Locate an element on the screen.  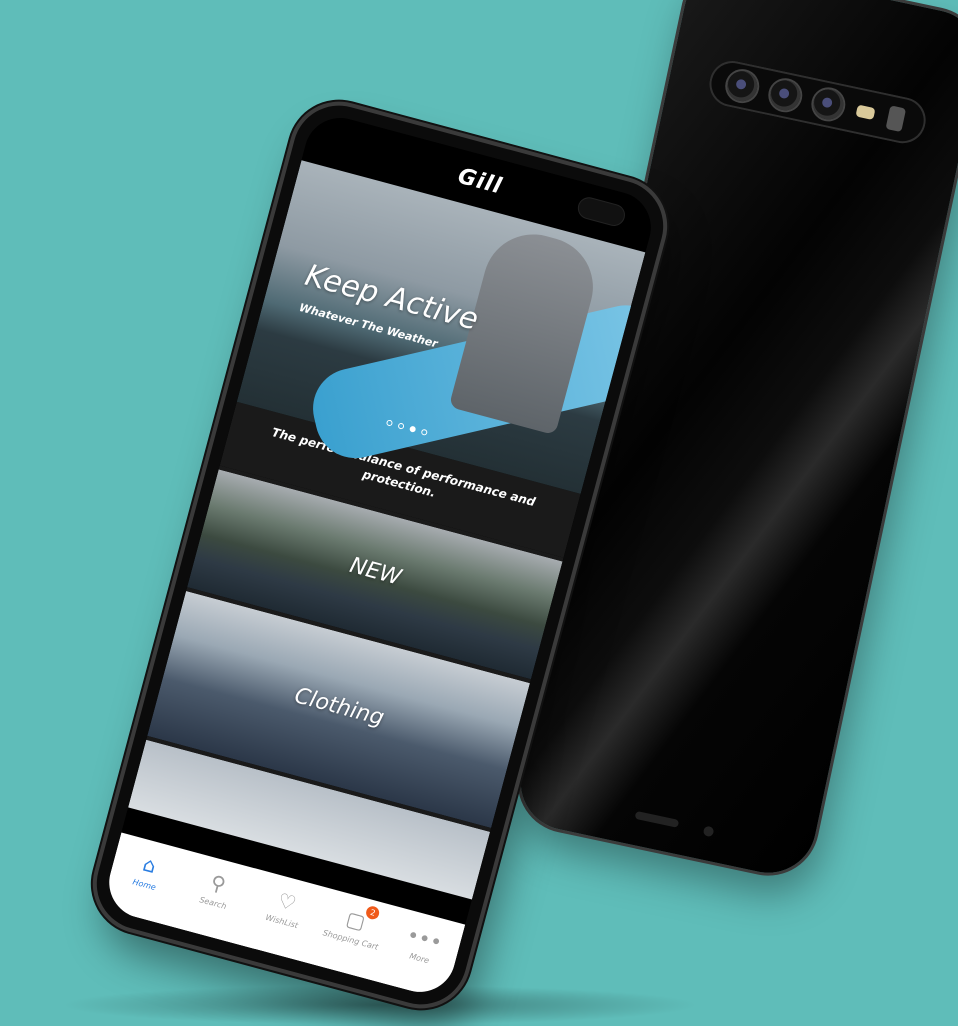
carousel-dot-active is located at coordinates (413, 429).